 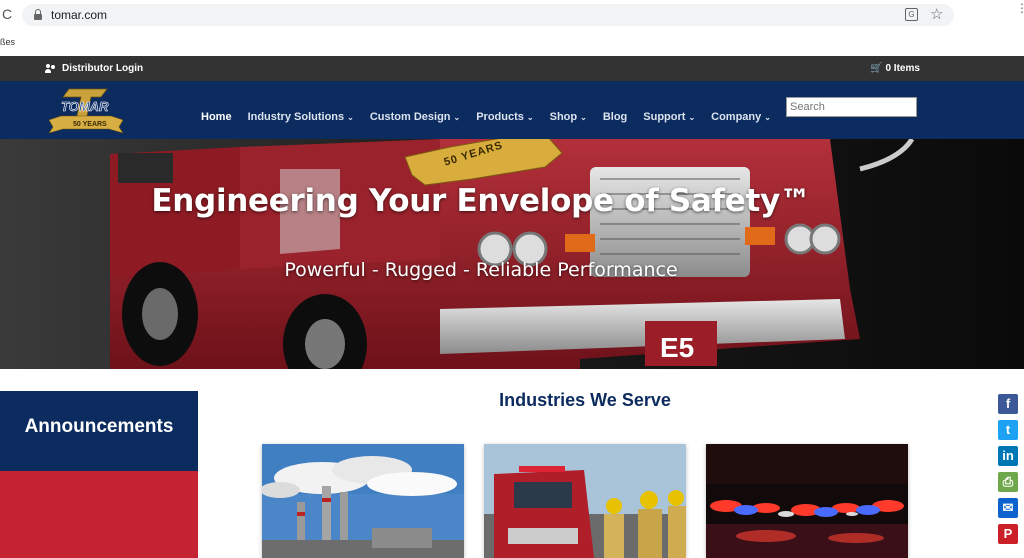 What do you see at coordinates (1008, 456) in the screenshot?
I see `linkedin-icon: in` at bounding box center [1008, 456].